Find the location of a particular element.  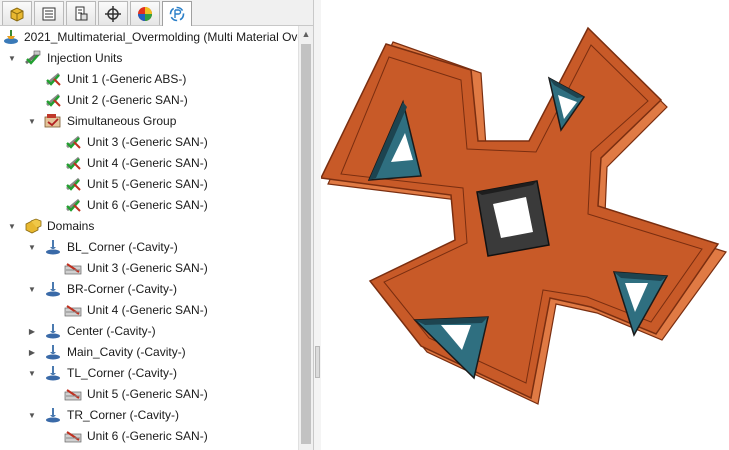

tab-dimxpert is located at coordinates (113, 13).